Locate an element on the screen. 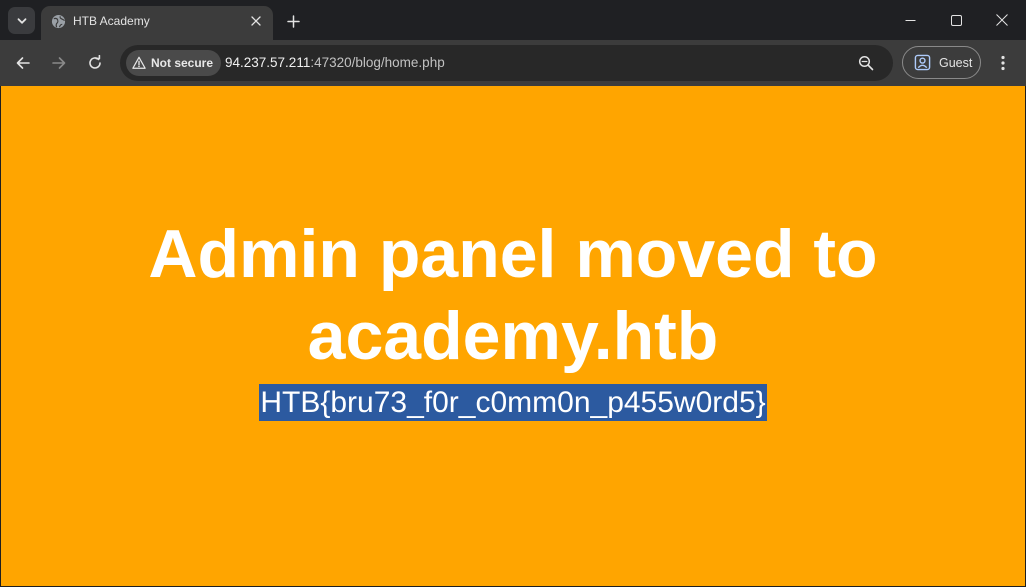  back-button is located at coordinates (23, 63).